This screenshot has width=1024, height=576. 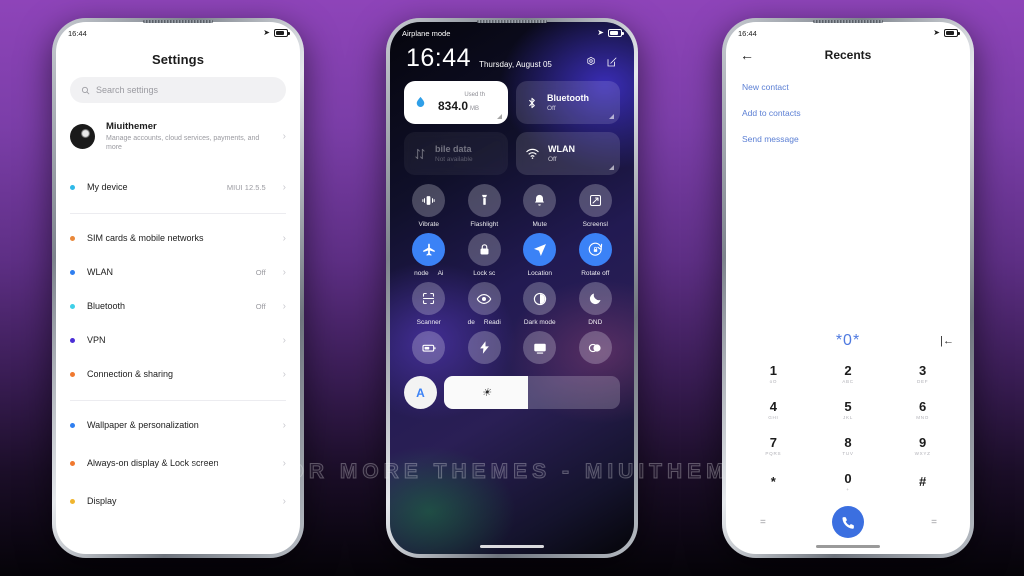 What do you see at coordinates (848, 139) in the screenshot?
I see `link-send-message: Send message` at bounding box center [848, 139].